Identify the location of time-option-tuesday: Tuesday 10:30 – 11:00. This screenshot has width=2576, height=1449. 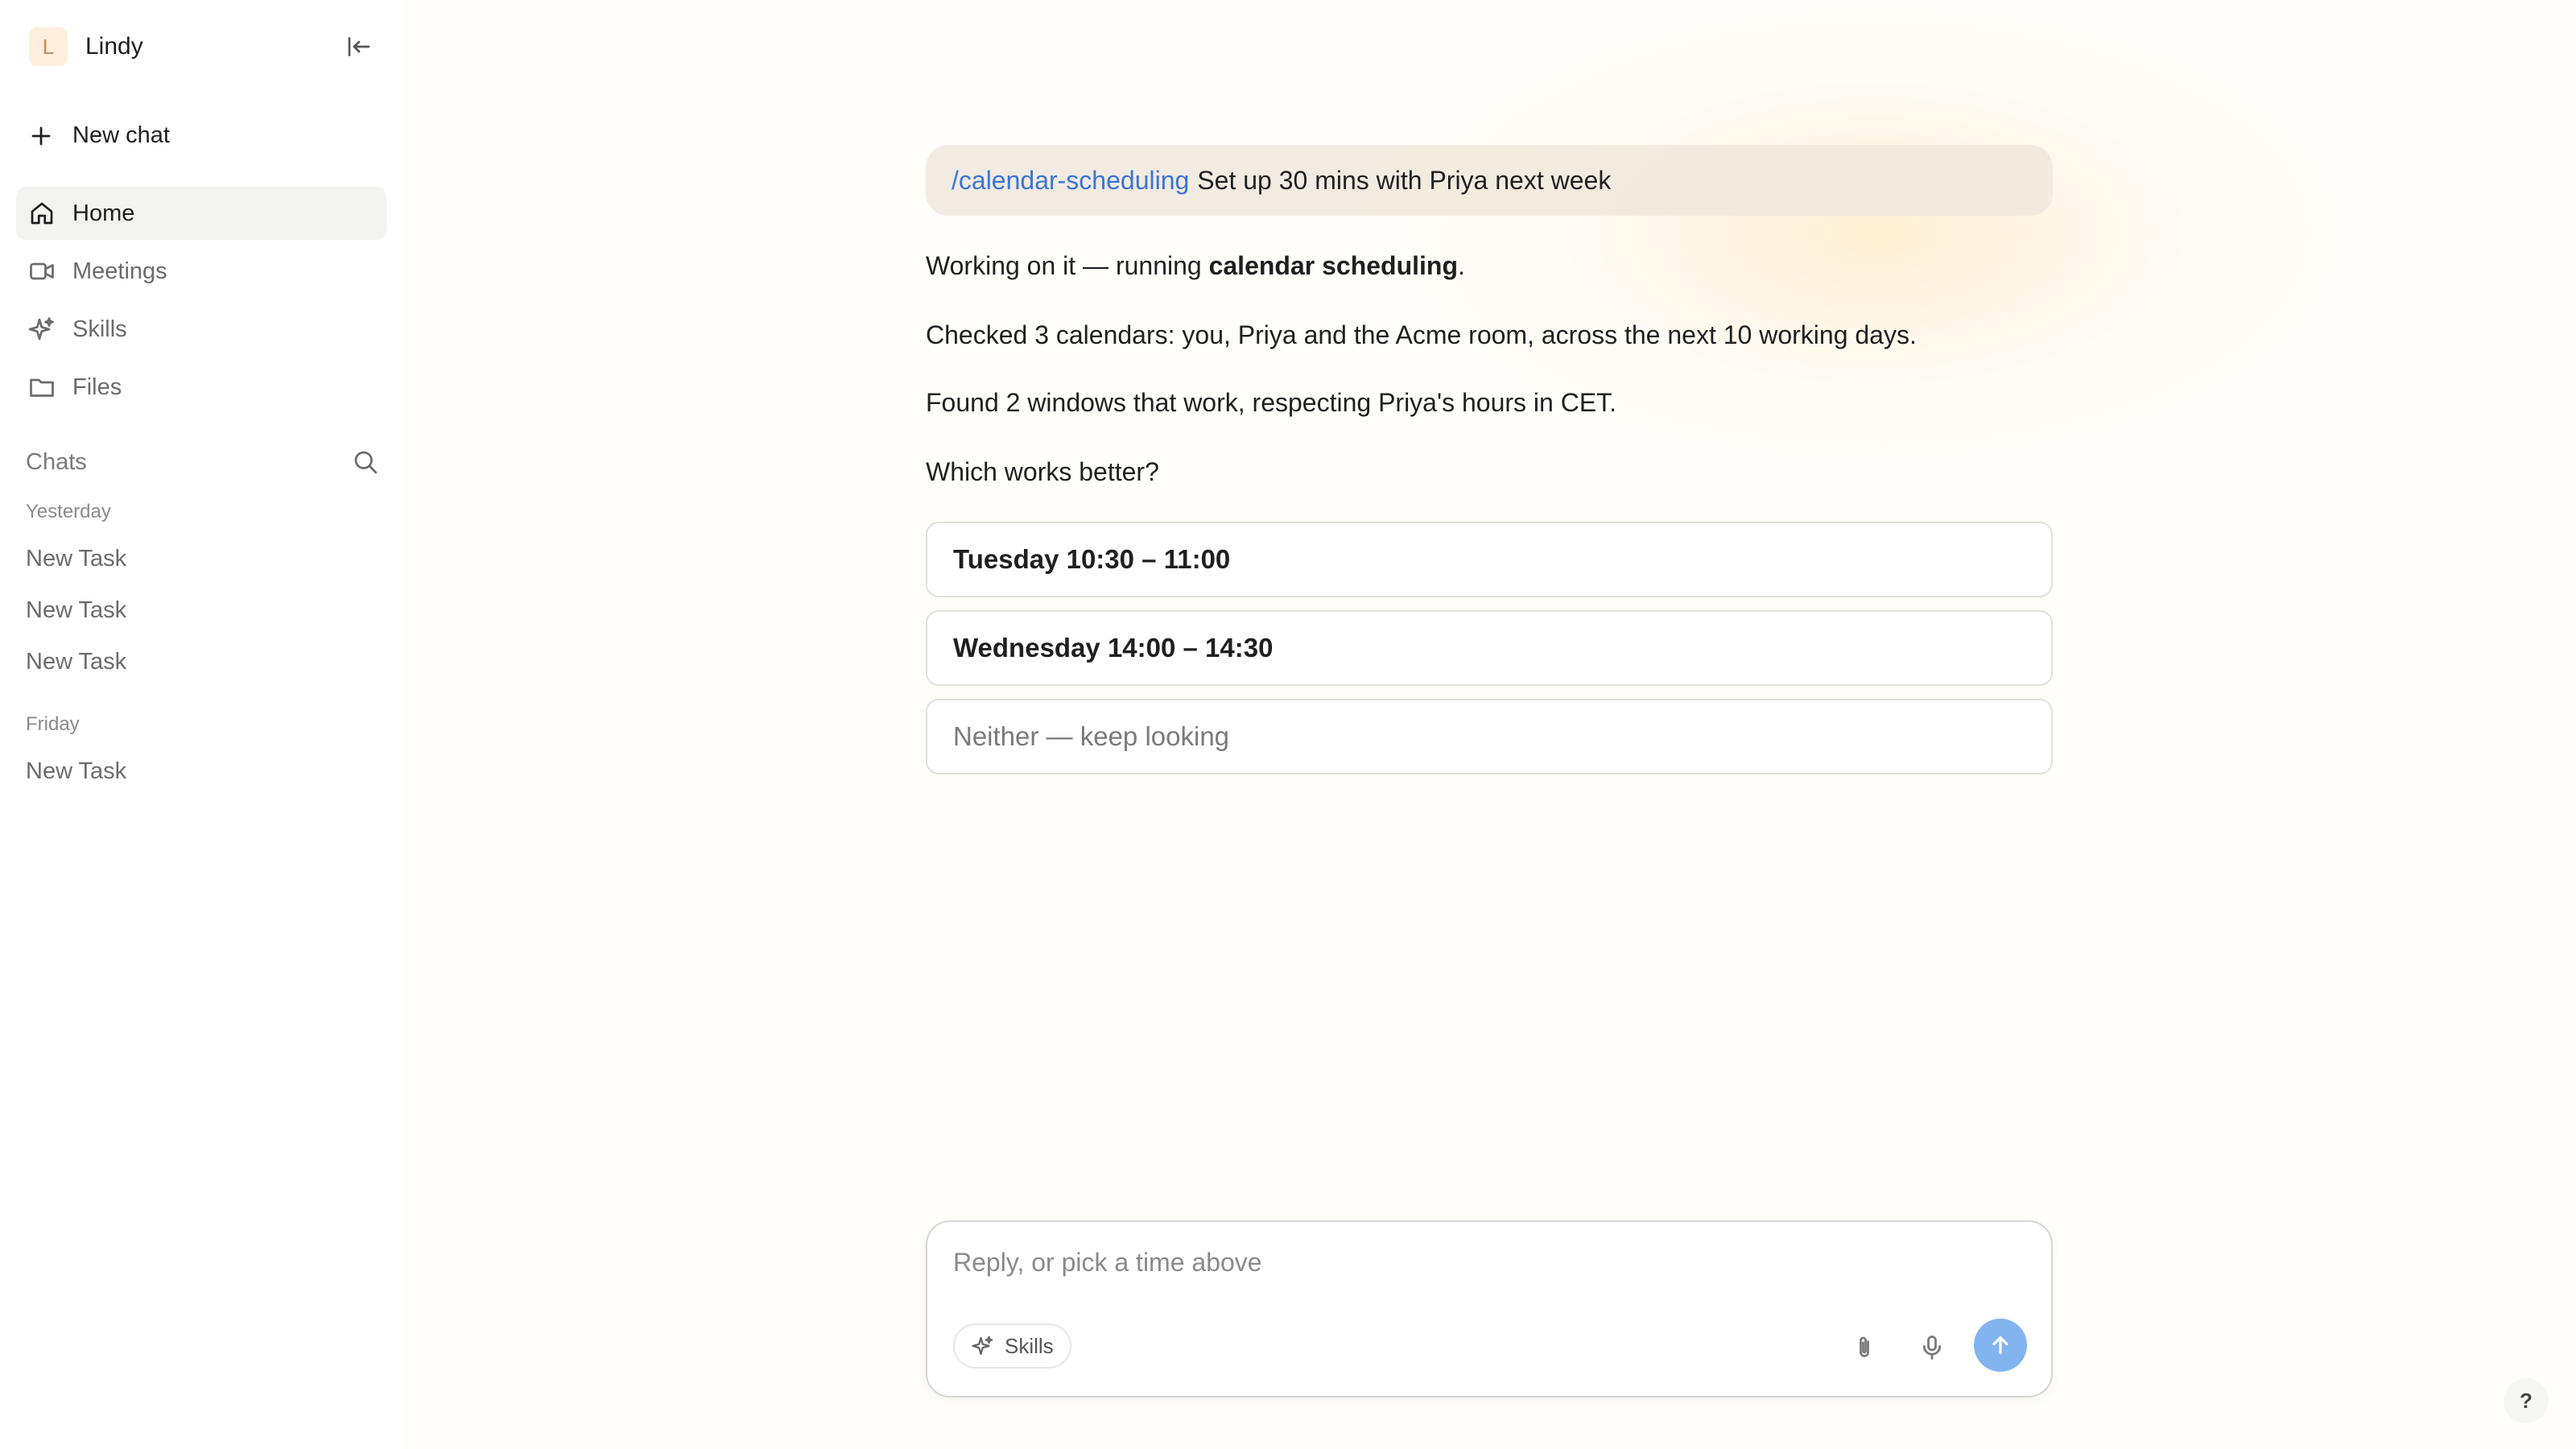
(1489, 559).